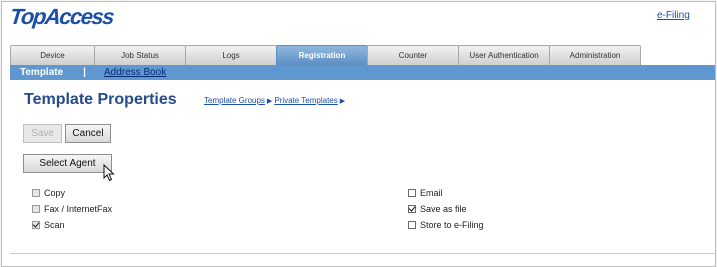  What do you see at coordinates (41, 72) in the screenshot?
I see `subnav-template: Template` at bounding box center [41, 72].